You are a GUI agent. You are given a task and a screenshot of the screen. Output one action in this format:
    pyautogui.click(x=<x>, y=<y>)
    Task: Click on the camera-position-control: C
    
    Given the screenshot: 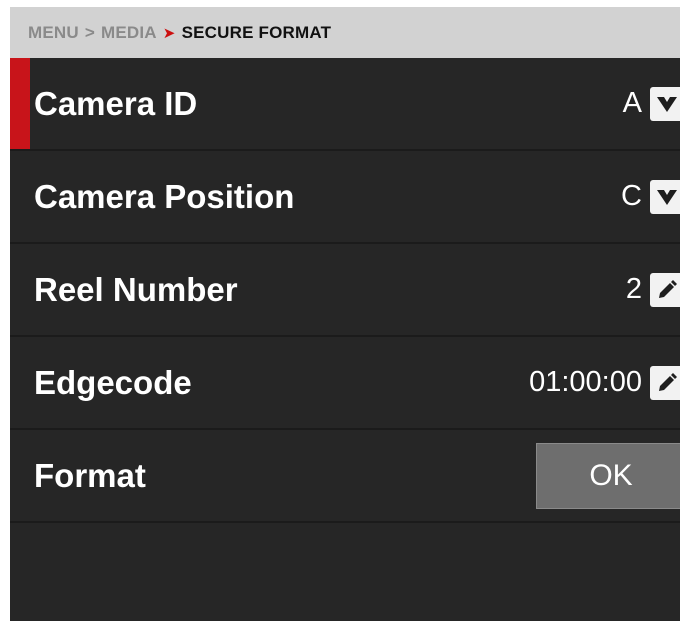 What is the action you would take?
    pyautogui.click(x=650, y=196)
    